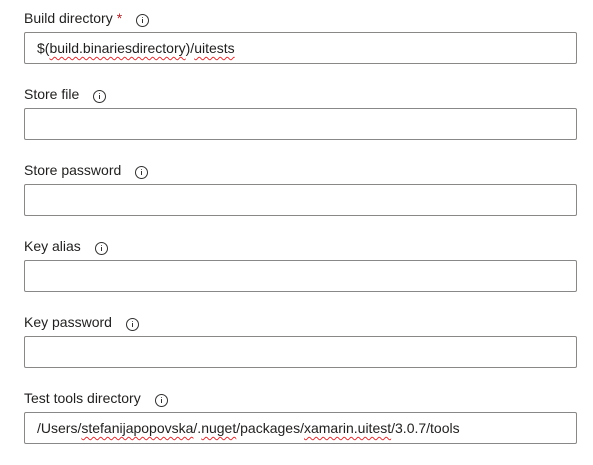 This screenshot has height=465, width=593. I want to click on key-alias-label-row: Key alias, so click(66, 246).